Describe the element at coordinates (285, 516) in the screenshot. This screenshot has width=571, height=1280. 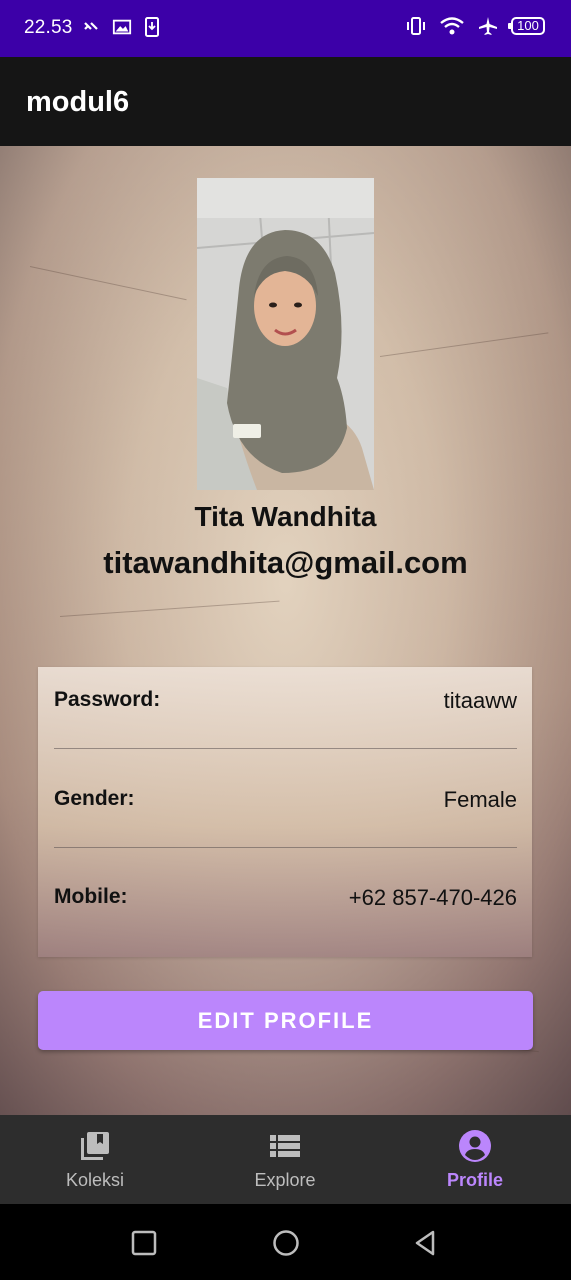
I see `profile-name: Tita Wandhita` at that location.